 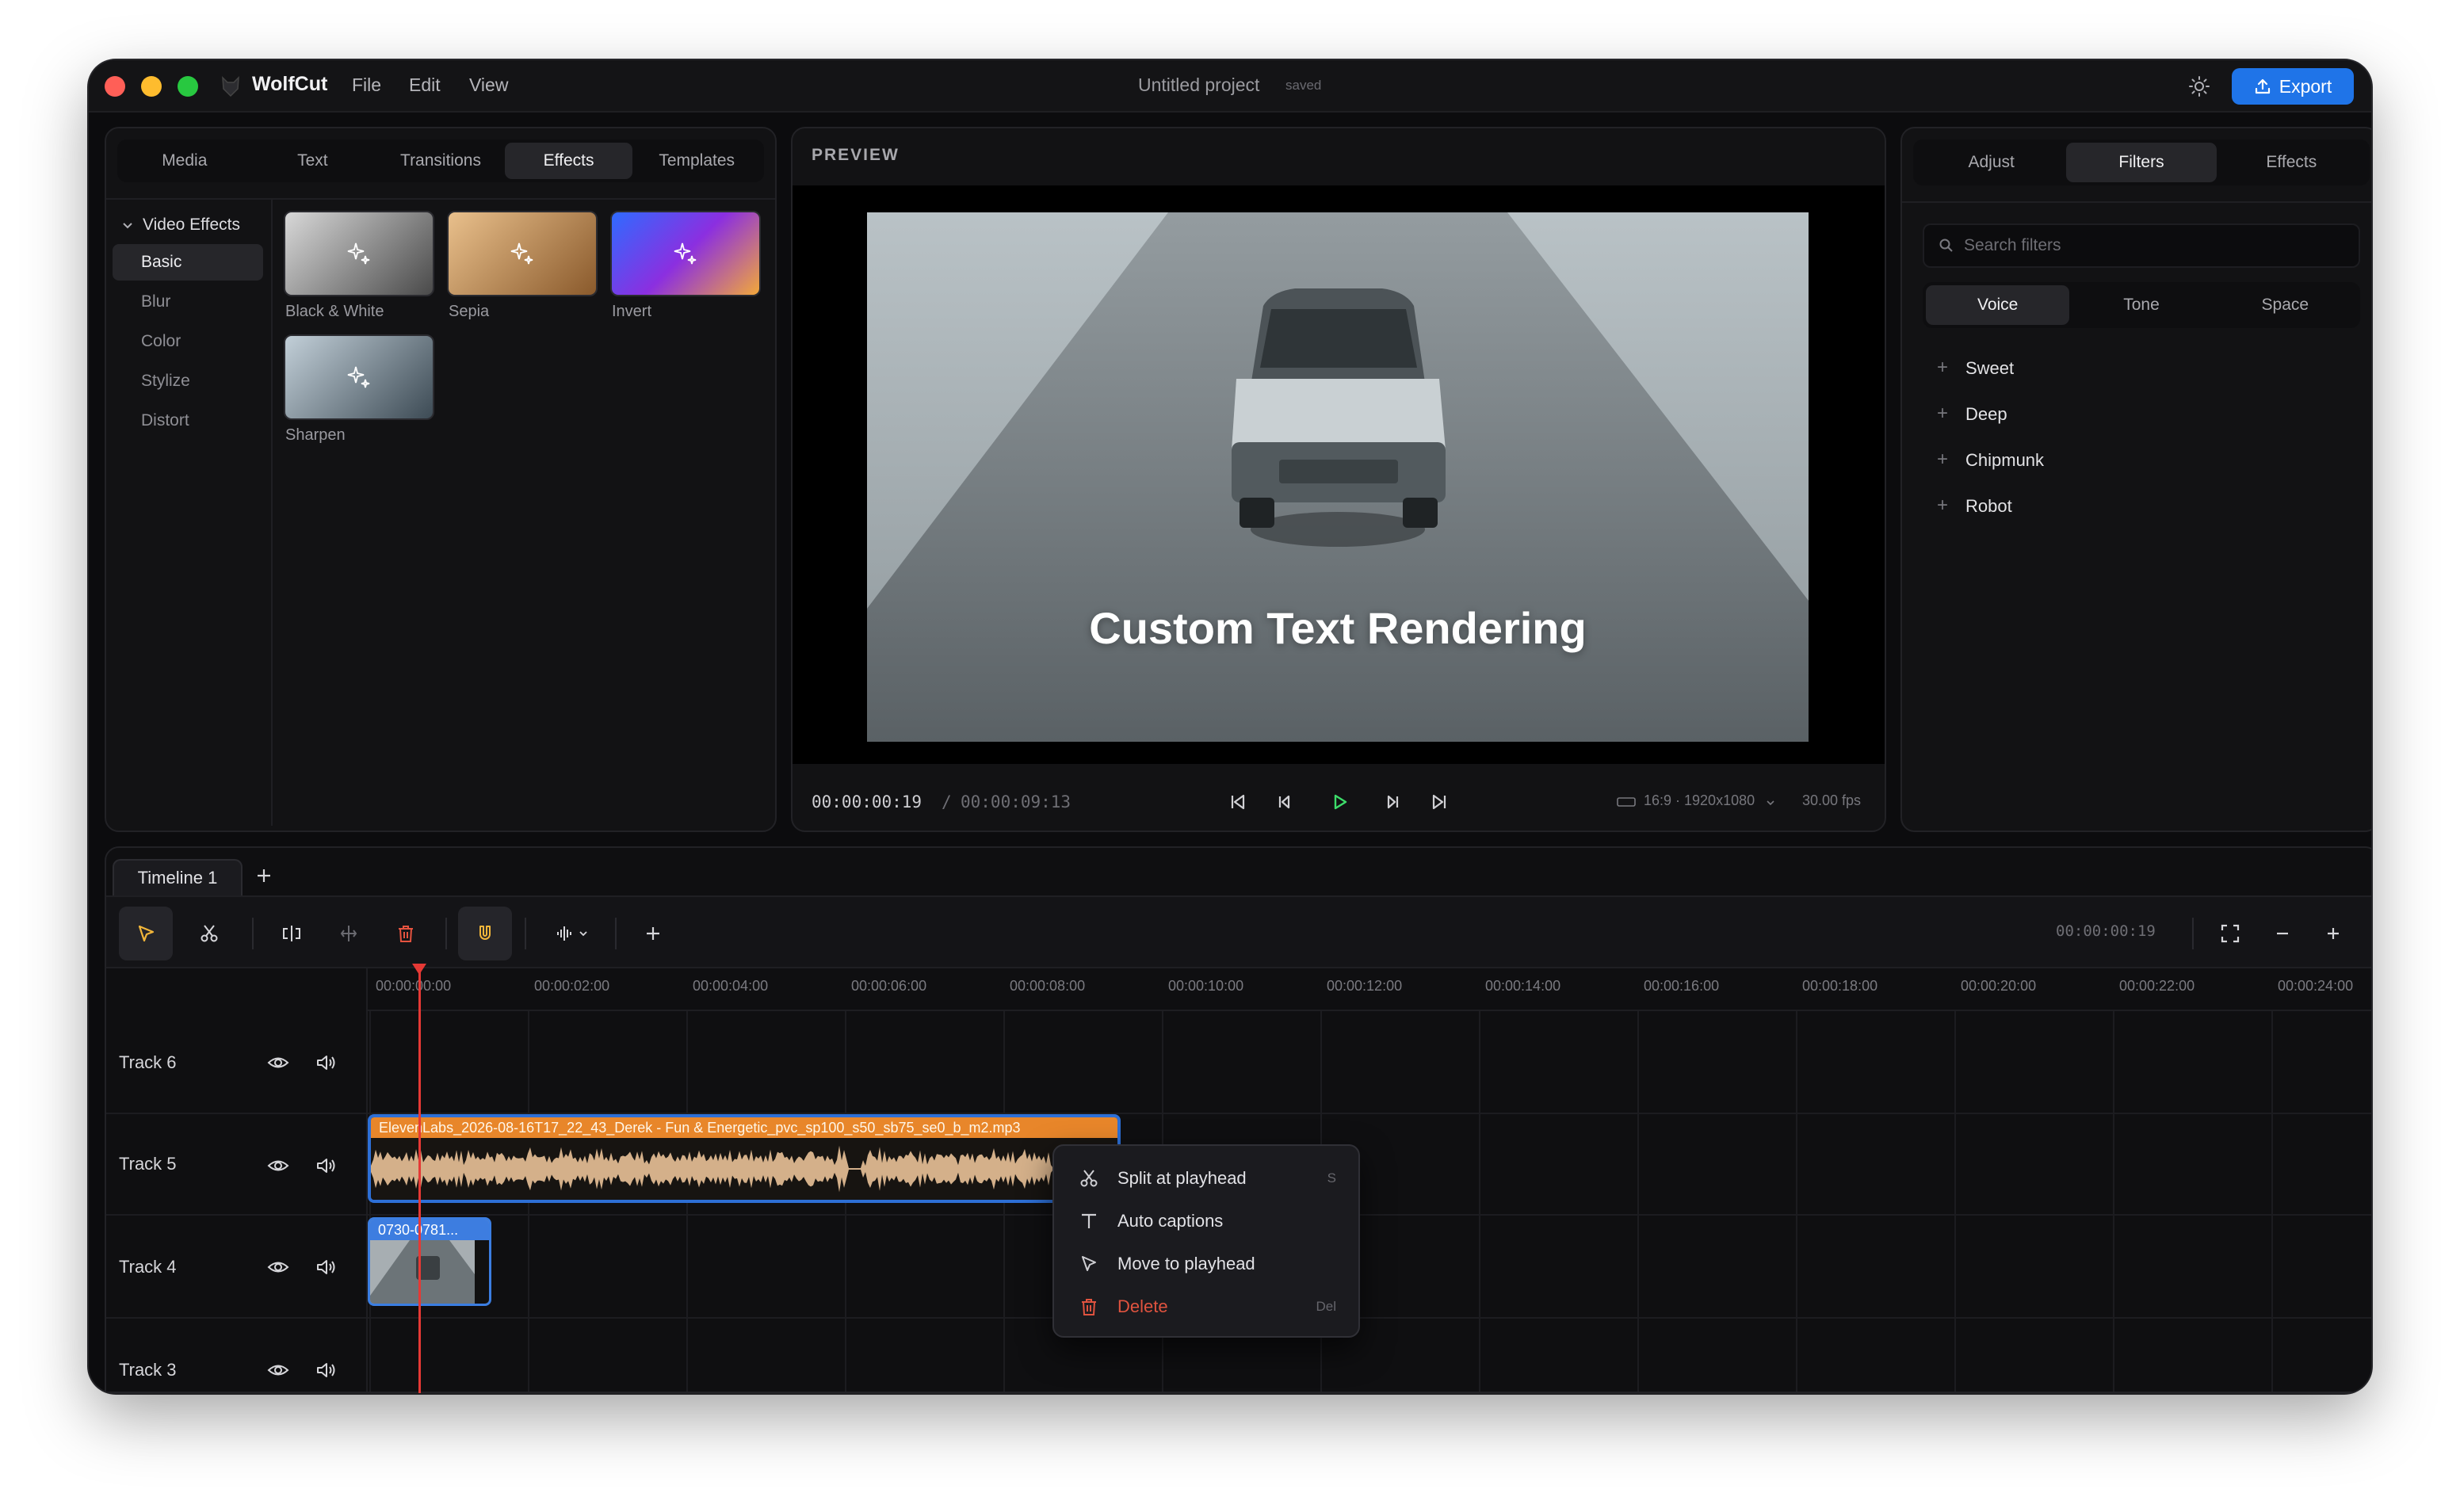 What do you see at coordinates (349, 933) in the screenshot?
I see `trim-button` at bounding box center [349, 933].